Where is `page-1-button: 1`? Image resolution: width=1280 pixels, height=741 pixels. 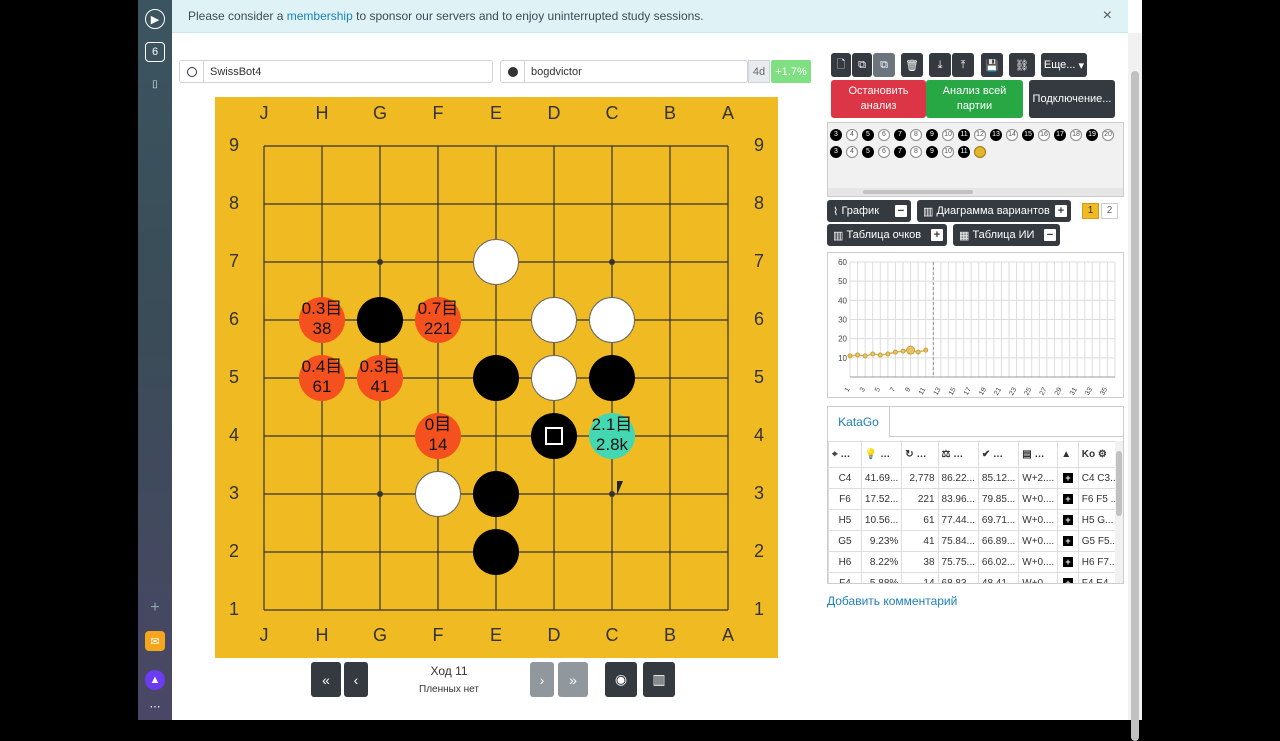
page-1-button: 1 is located at coordinates (1090, 211).